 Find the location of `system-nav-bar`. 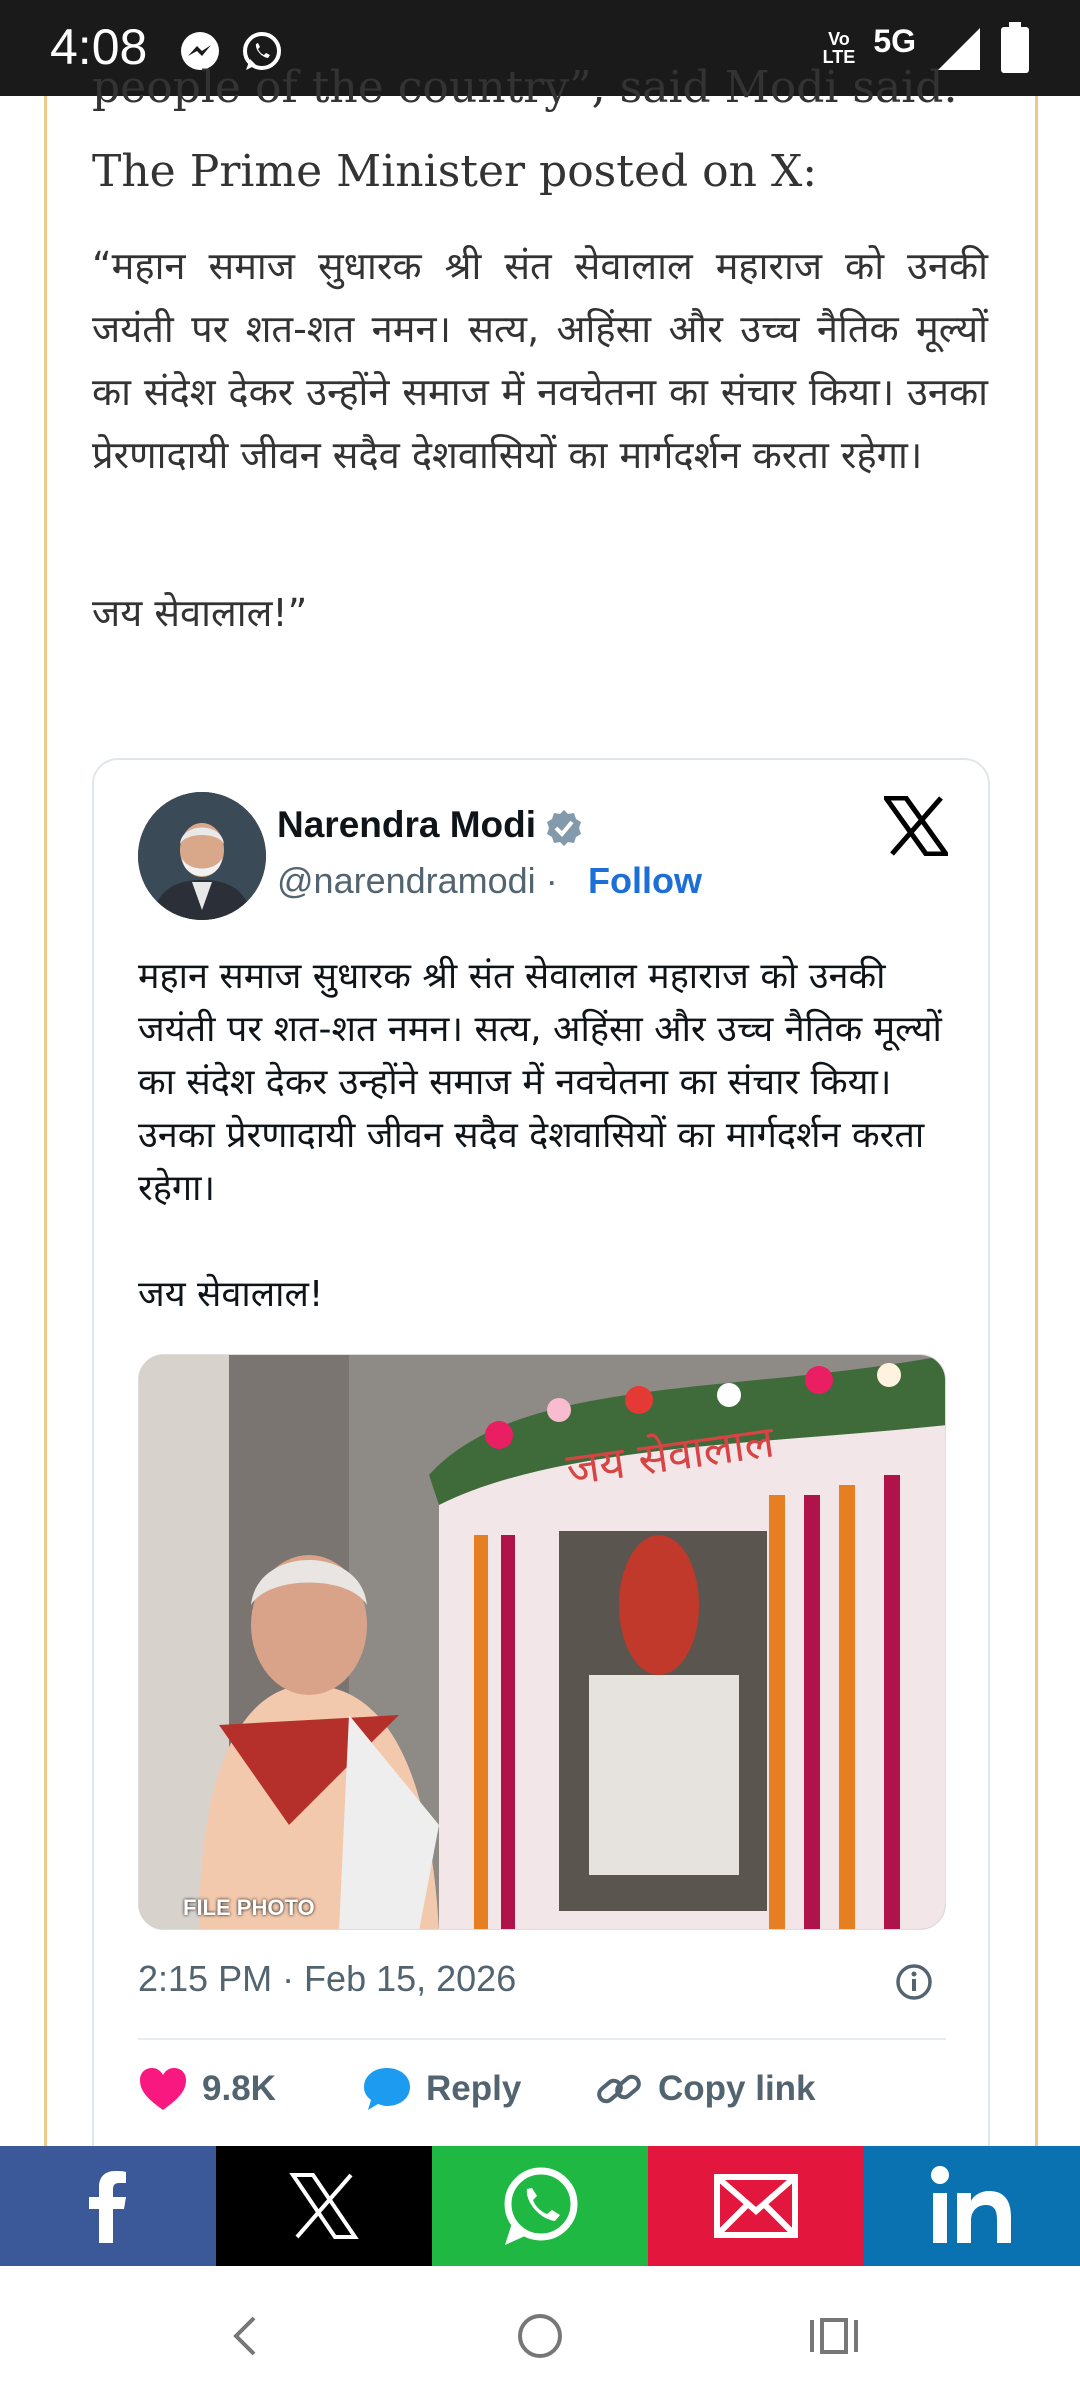

system-nav-bar is located at coordinates (540, 2333).